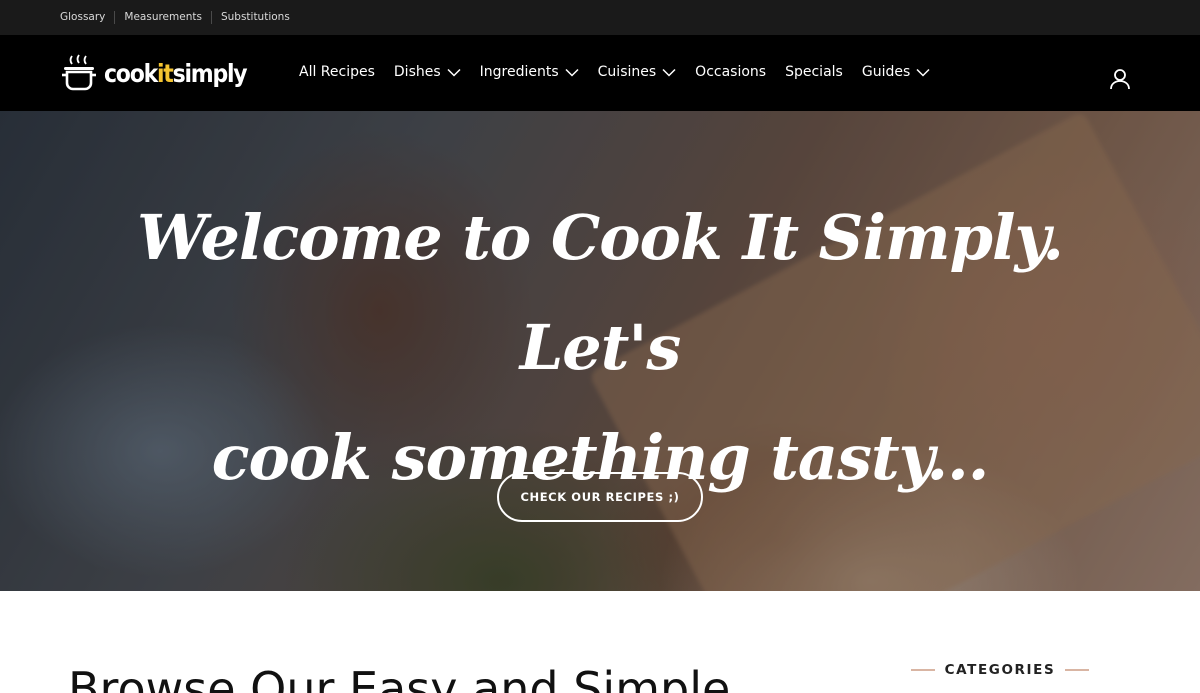 The height and width of the screenshot is (693, 1200). Describe the element at coordinates (886, 72) in the screenshot. I see `nav-item-label: Guides` at that location.